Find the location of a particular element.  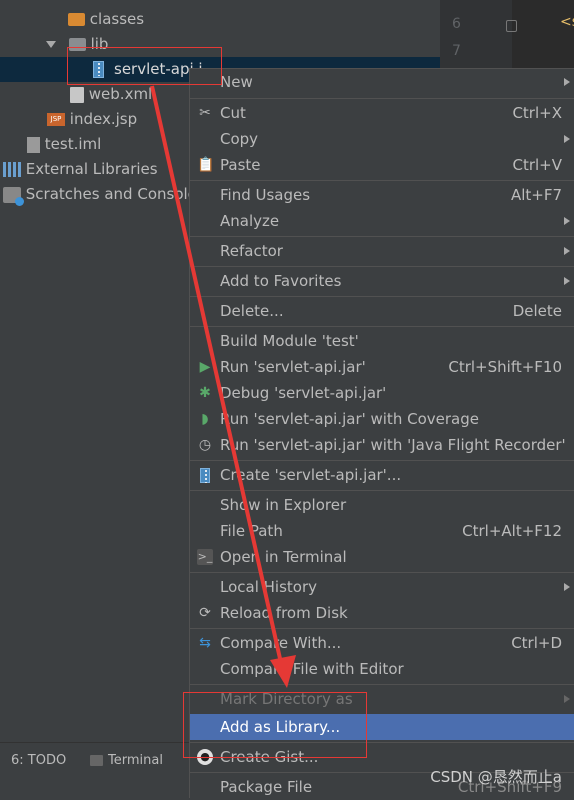

tree-item-label: classes is located at coordinates (117, 19).